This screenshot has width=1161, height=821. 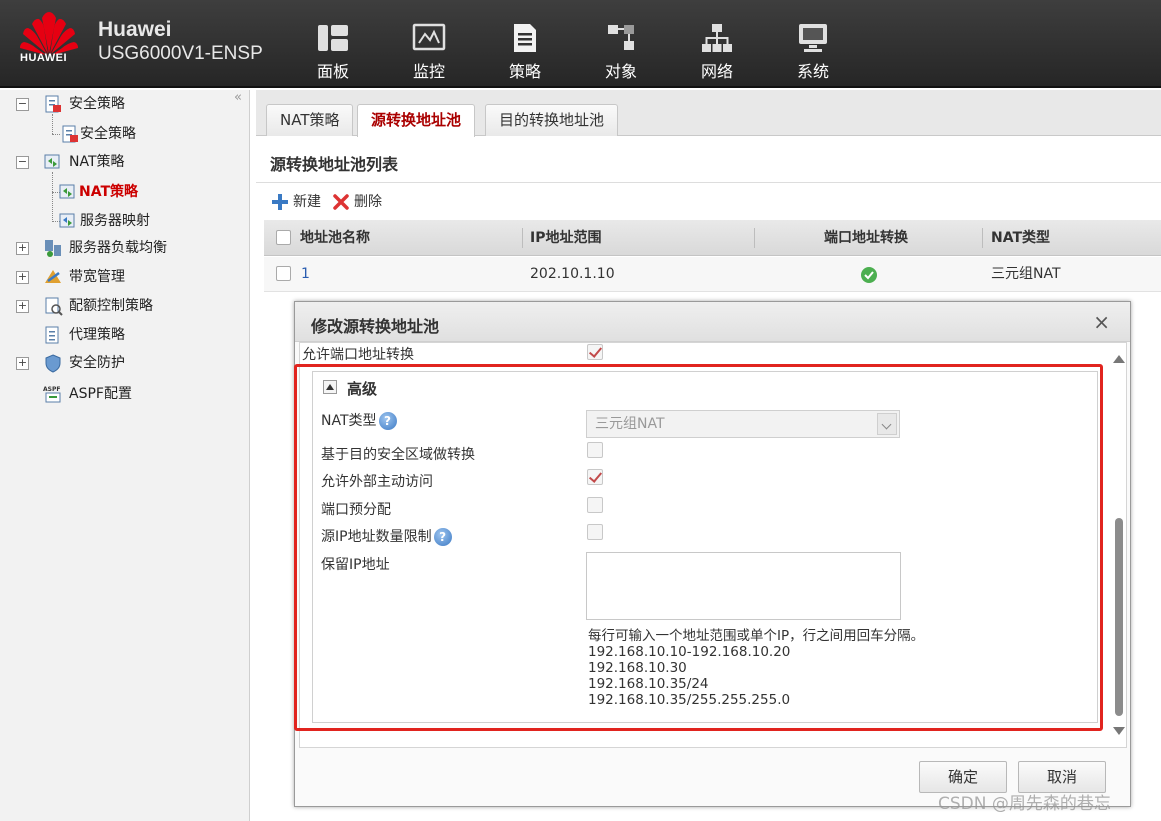 I want to click on nat-icon, so click(x=52, y=161).